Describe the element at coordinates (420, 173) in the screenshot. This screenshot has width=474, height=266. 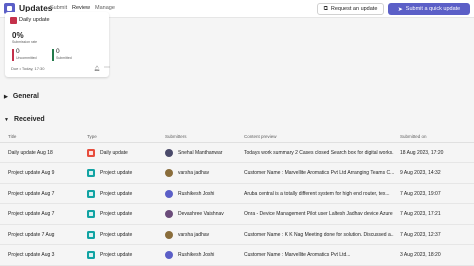
I see `row-submitted-on: 9 Aug 2023, 14:32` at that location.